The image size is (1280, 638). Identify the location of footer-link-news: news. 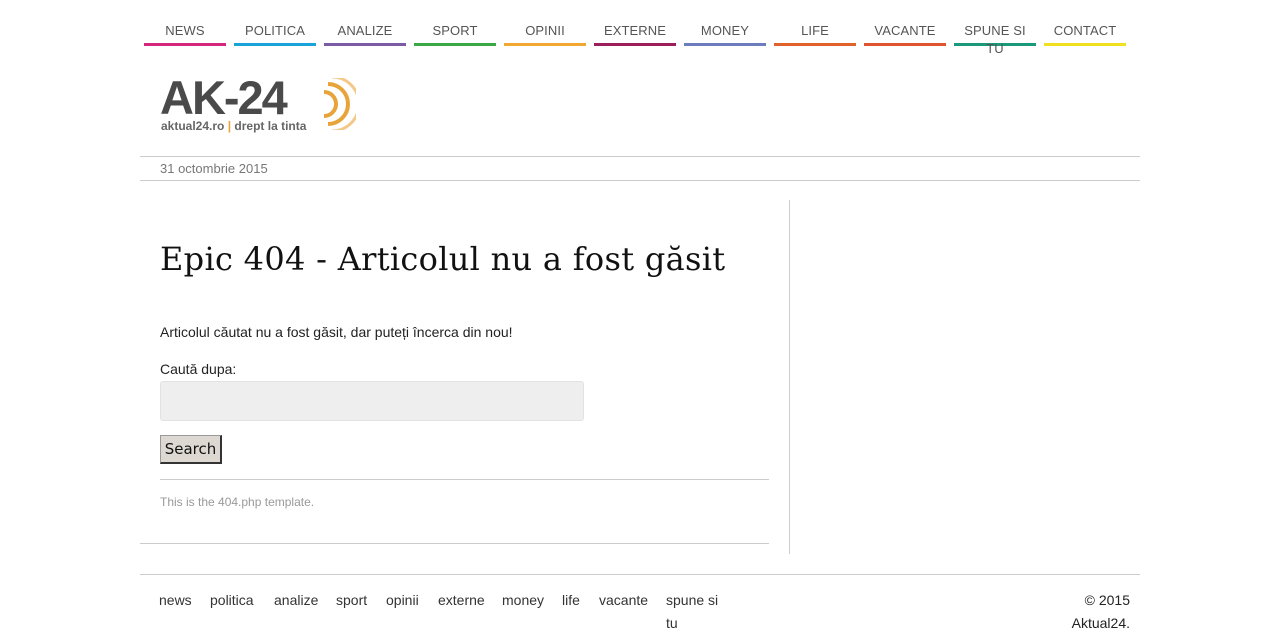
(175, 600).